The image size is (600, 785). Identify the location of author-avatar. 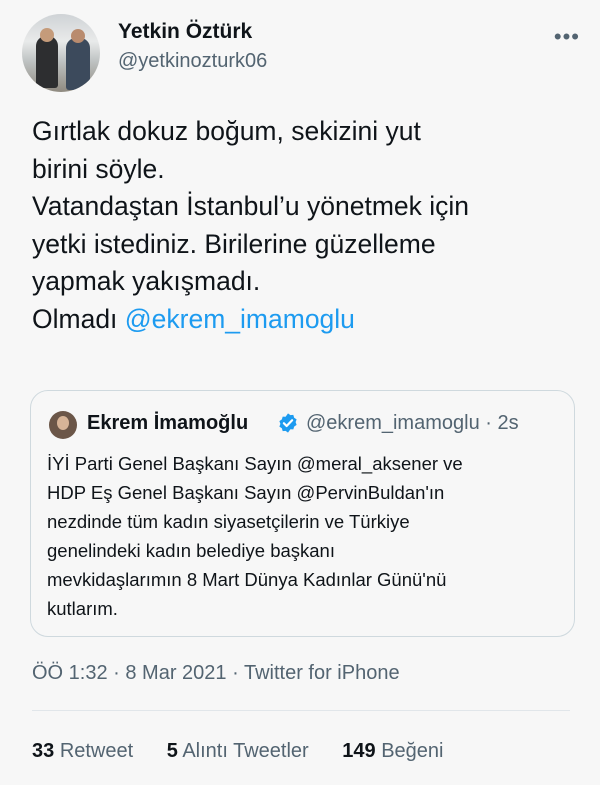
(61, 53).